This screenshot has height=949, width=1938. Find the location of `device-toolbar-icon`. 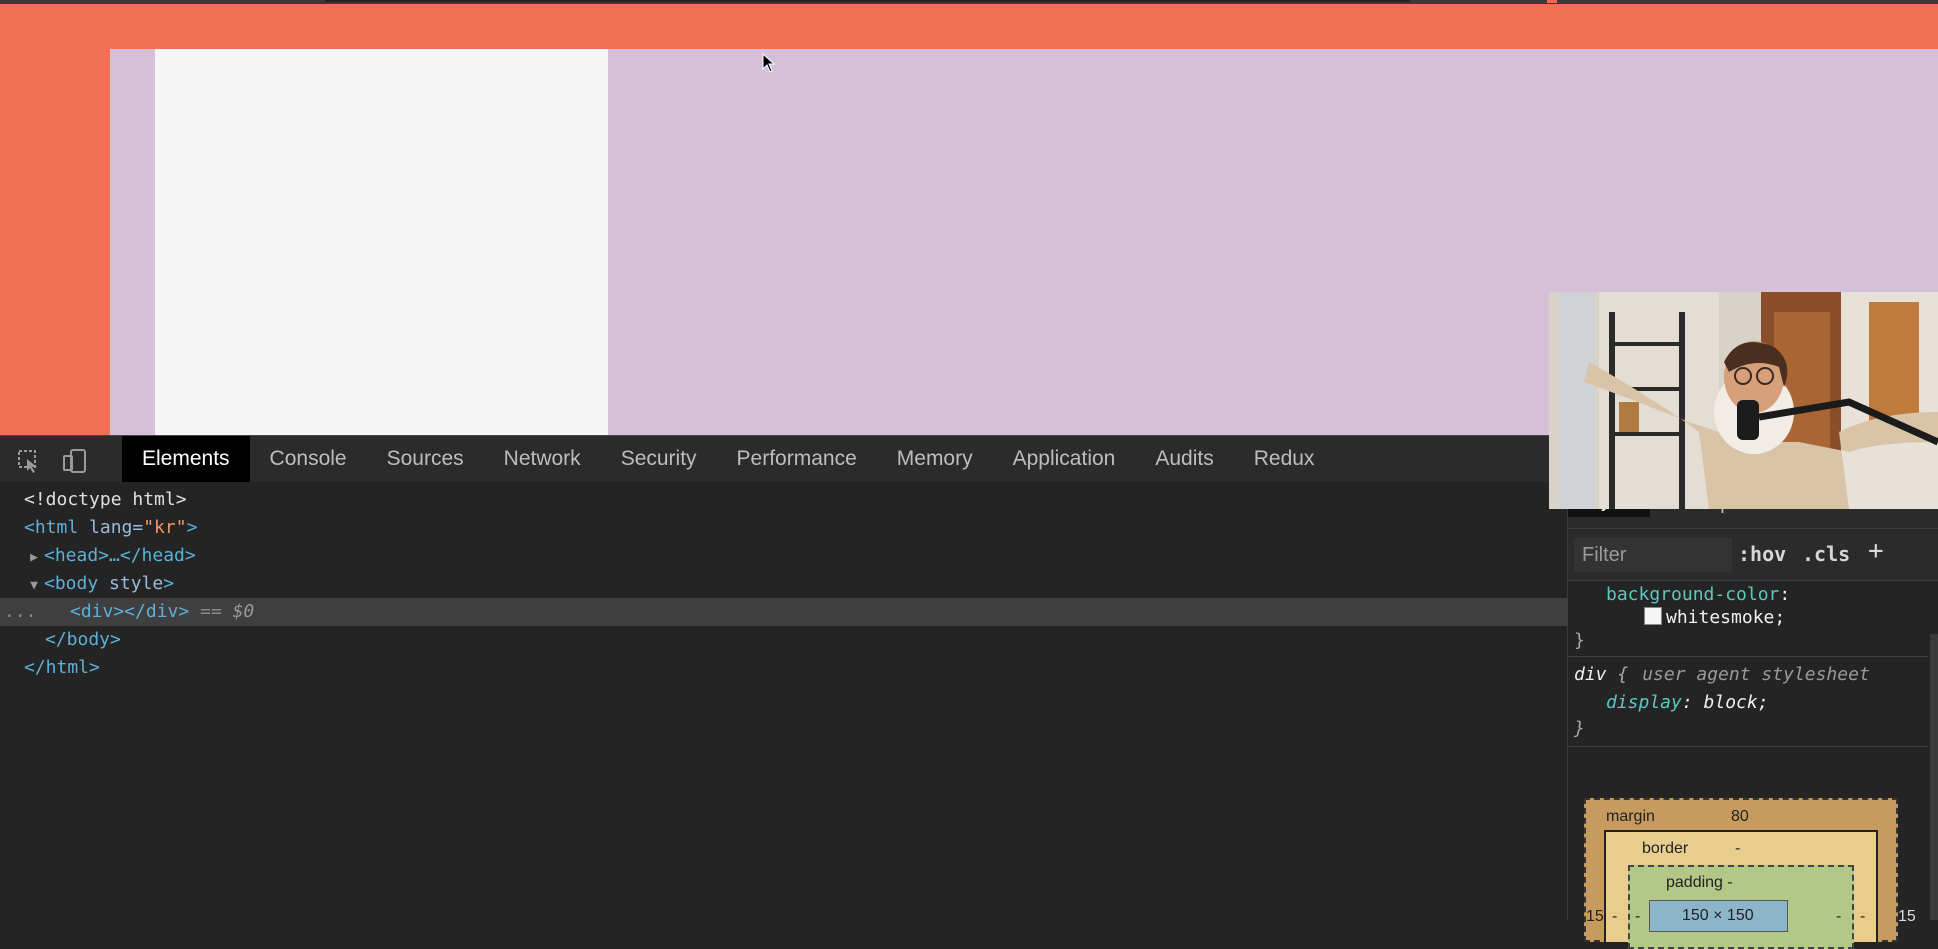

device-toolbar-icon is located at coordinates (75, 461).